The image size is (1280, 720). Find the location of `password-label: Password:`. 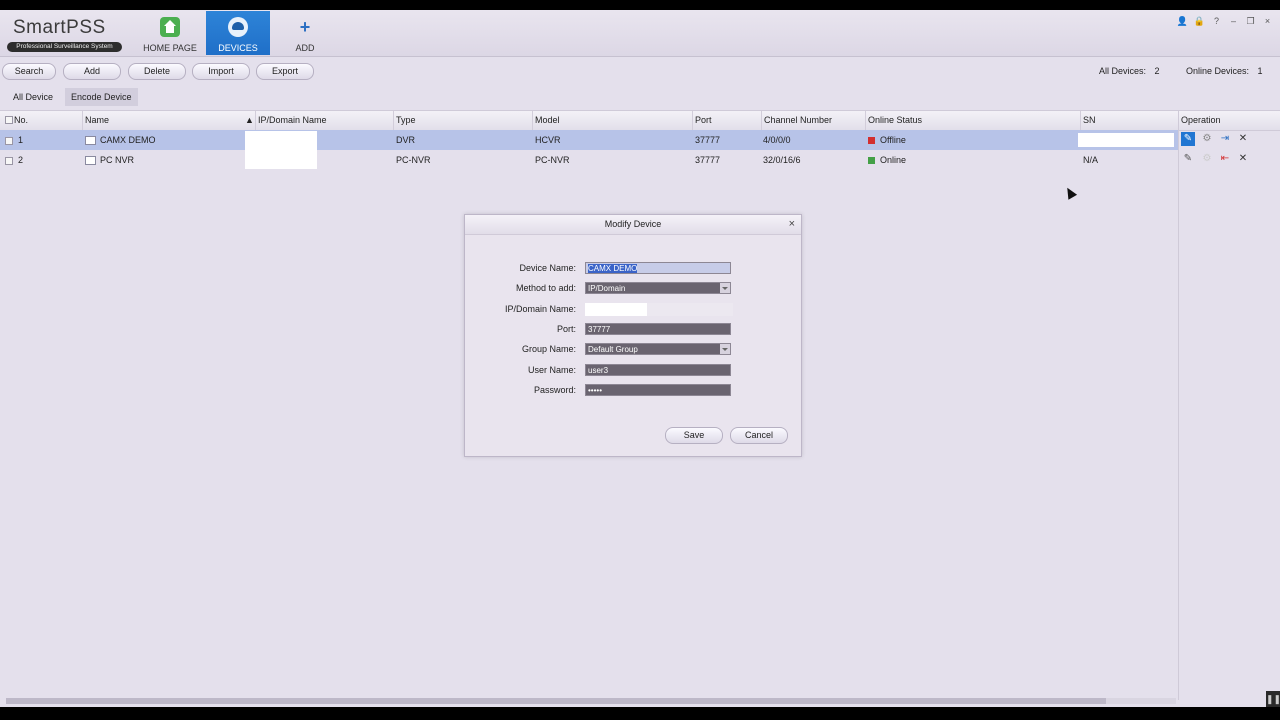

password-label: Password: is located at coordinates (554, 390).